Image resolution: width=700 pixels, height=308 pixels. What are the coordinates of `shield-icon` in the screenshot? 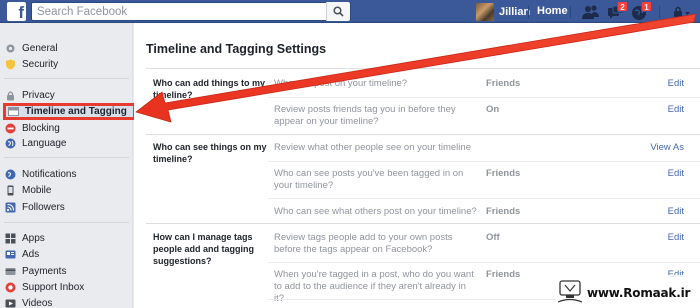 It's located at (10, 64).